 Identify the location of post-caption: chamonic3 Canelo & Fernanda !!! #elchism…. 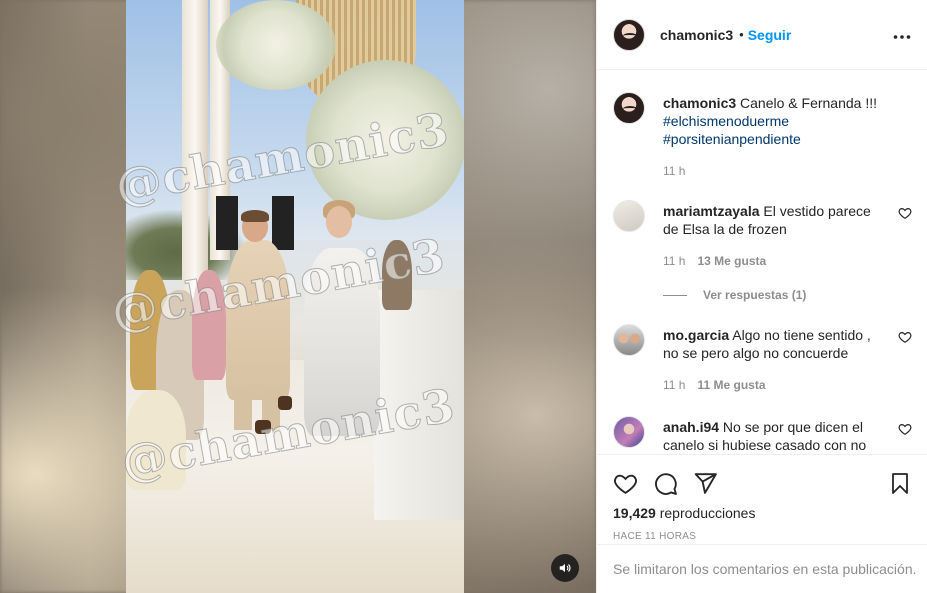
(762, 136).